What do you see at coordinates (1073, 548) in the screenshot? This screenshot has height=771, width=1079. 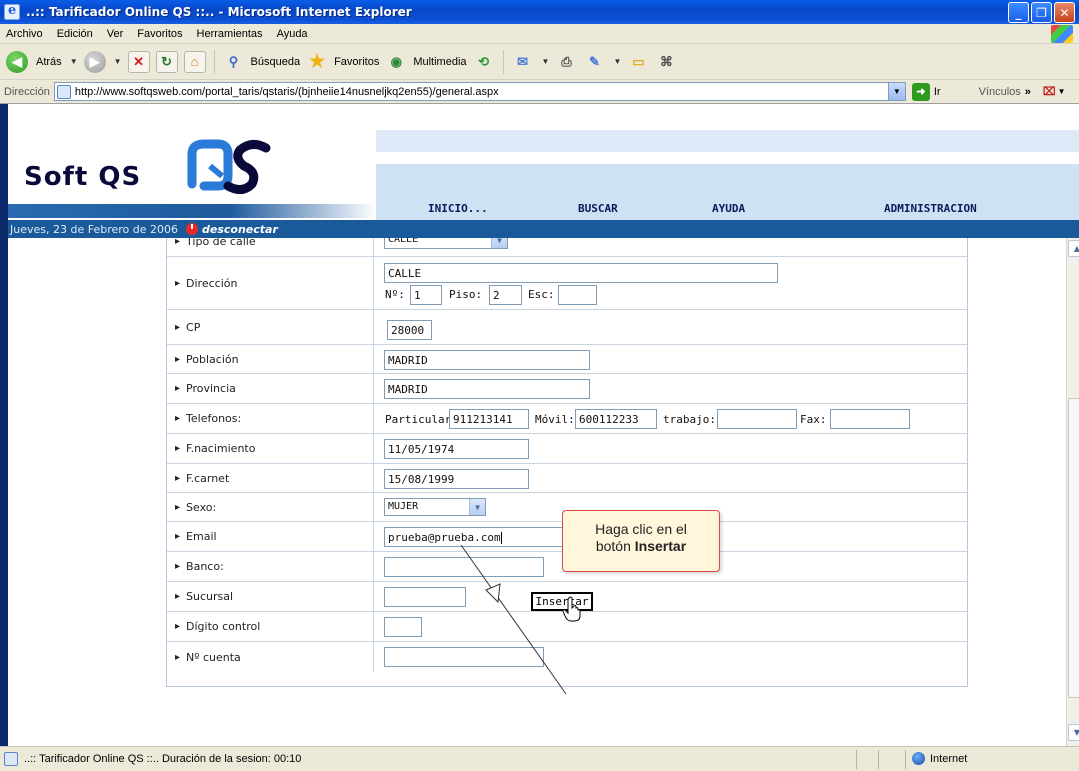 I see `scrollbar-thumb` at bounding box center [1073, 548].